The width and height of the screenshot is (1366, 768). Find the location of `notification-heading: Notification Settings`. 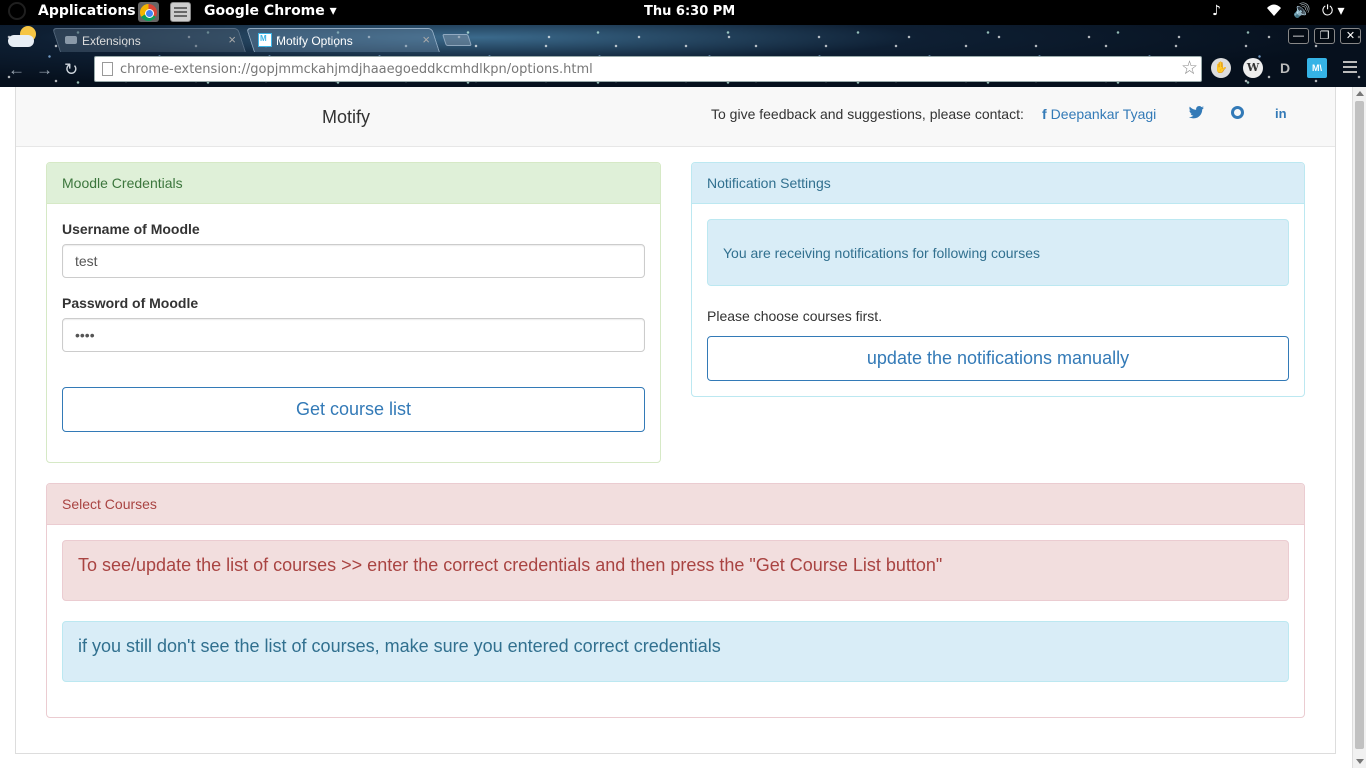

notification-heading: Notification Settings is located at coordinates (998, 183).